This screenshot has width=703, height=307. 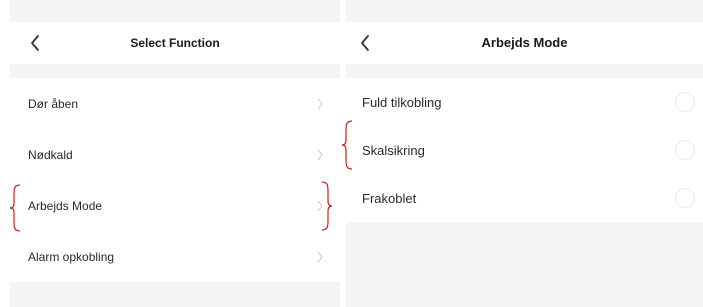 I want to click on list-item-label: Nødkald, so click(x=50, y=154).